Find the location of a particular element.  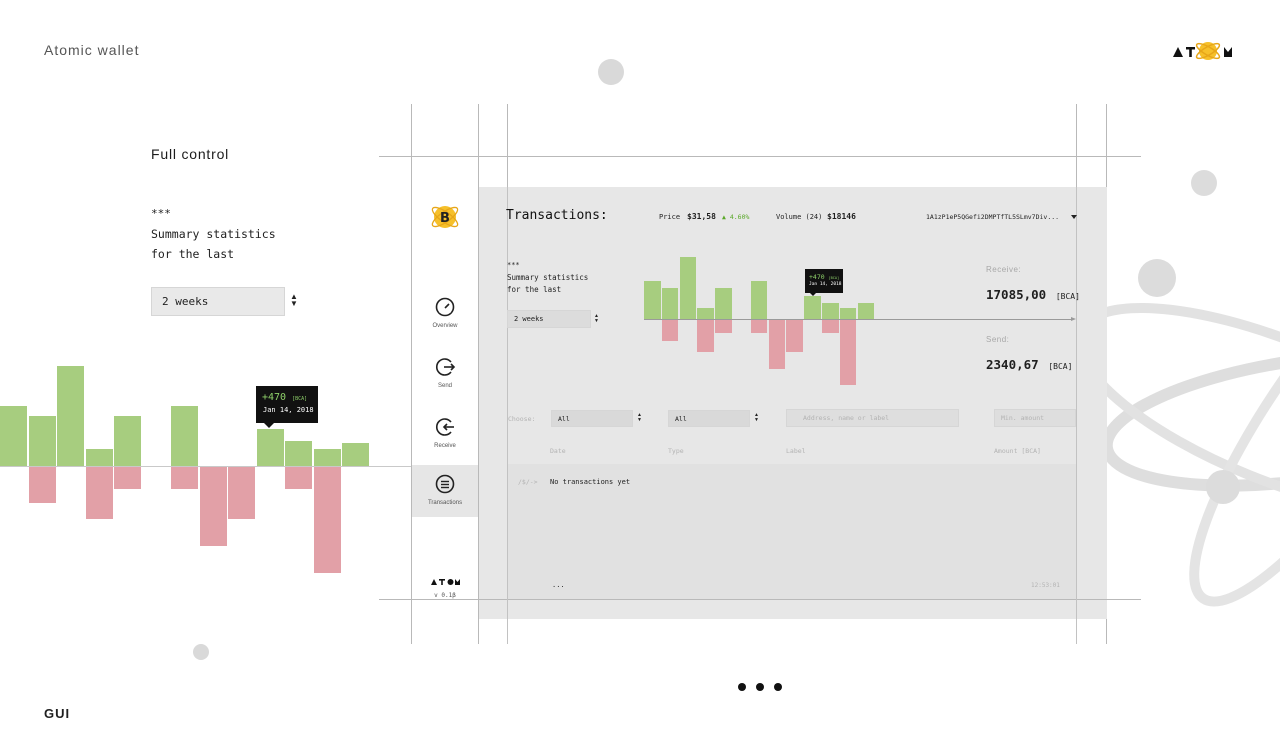

period-select: 2 weeks is located at coordinates (218, 301).